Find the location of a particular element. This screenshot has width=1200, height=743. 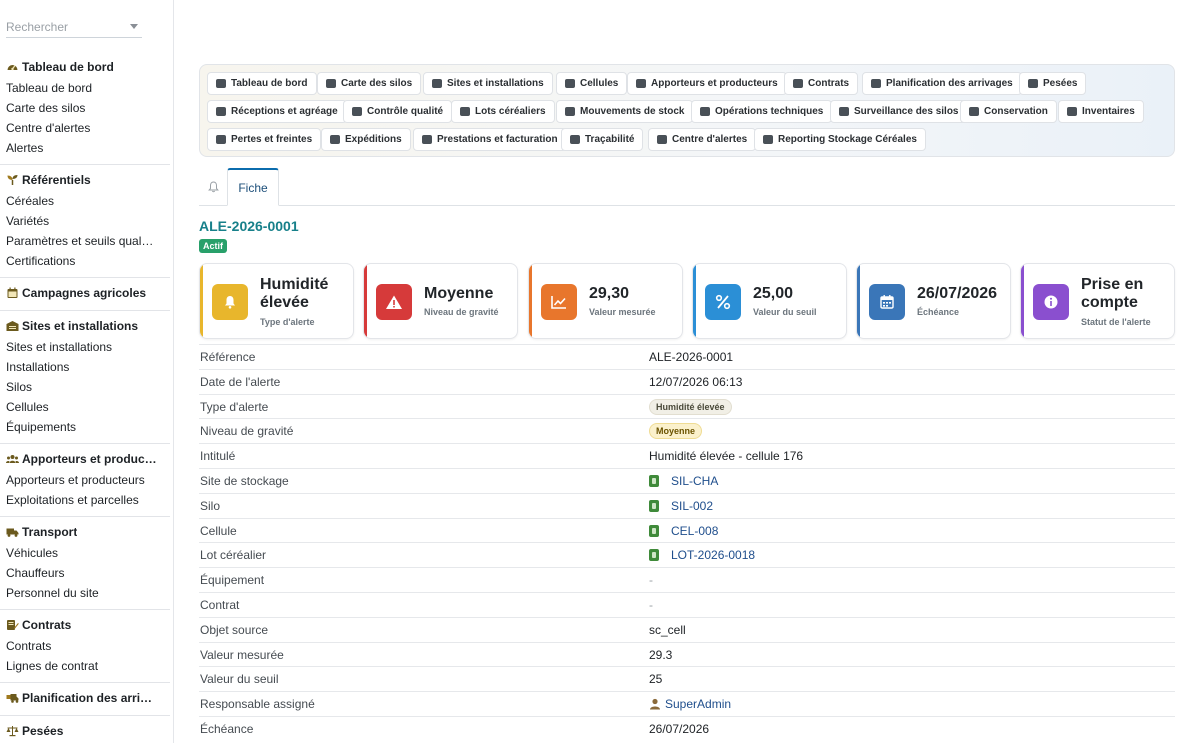

field-value: Humidité élevée is located at coordinates (690, 406).